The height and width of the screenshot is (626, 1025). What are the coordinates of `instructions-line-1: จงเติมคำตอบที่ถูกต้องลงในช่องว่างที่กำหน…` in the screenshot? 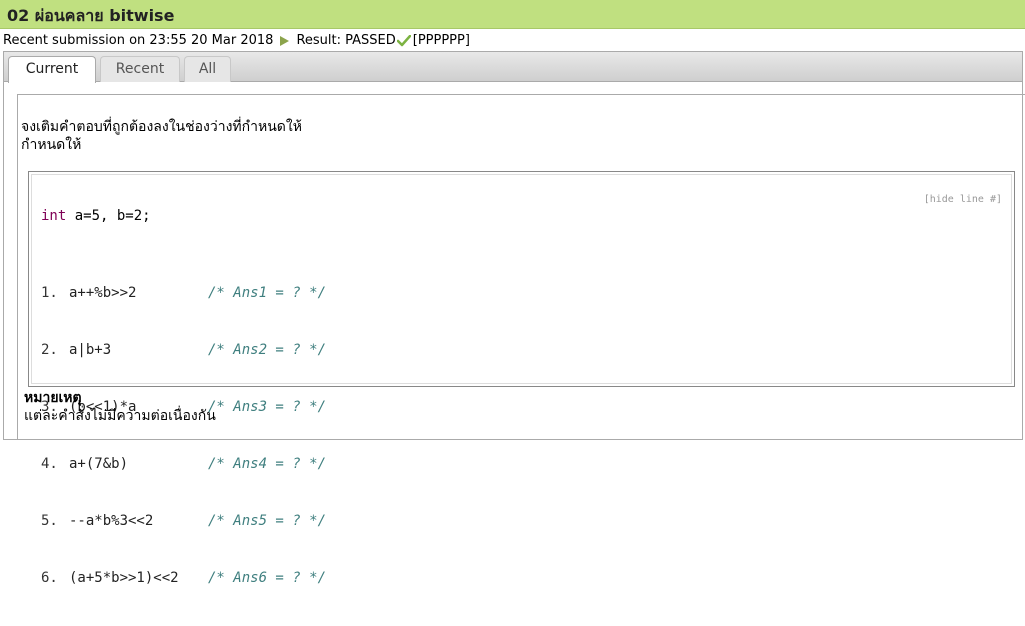 It's located at (161, 127).